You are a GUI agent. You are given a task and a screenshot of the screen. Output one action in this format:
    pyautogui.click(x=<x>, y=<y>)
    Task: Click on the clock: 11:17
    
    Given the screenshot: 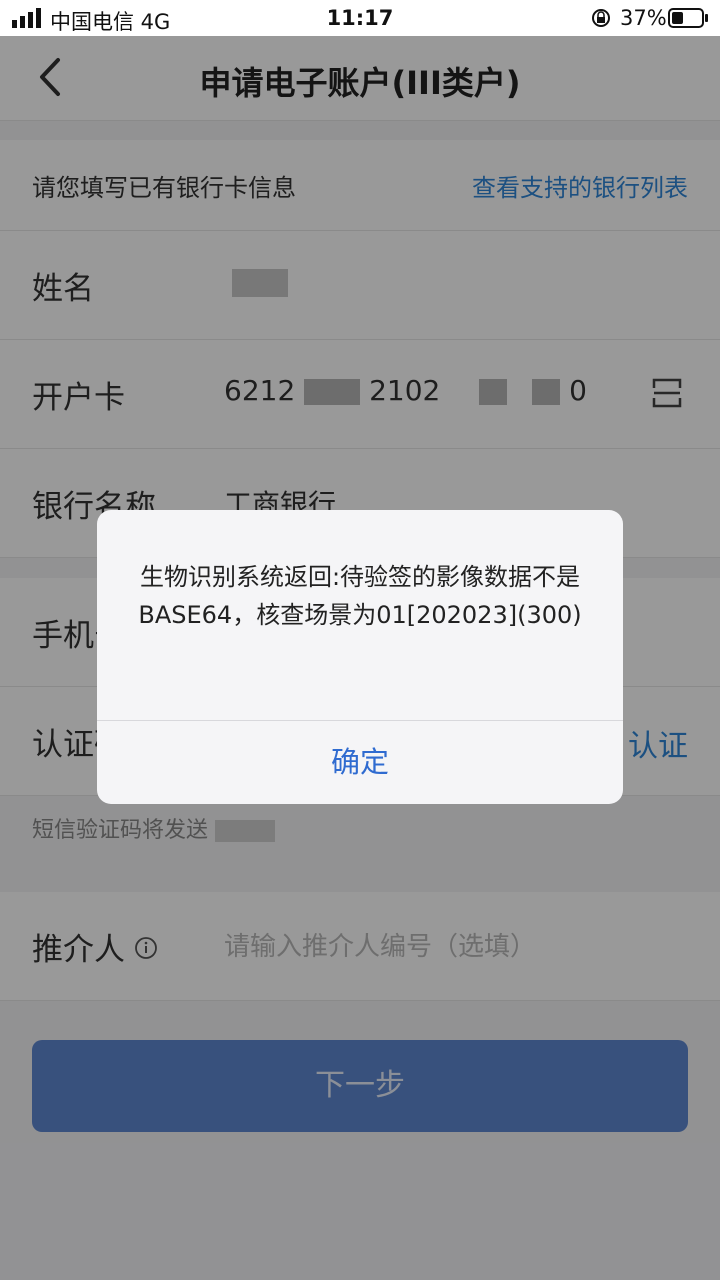 What is the action you would take?
    pyautogui.click(x=360, y=18)
    